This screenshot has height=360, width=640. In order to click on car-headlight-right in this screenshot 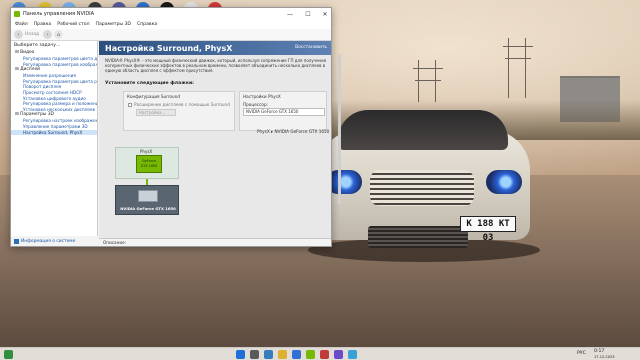, I will do `click(504, 182)`.